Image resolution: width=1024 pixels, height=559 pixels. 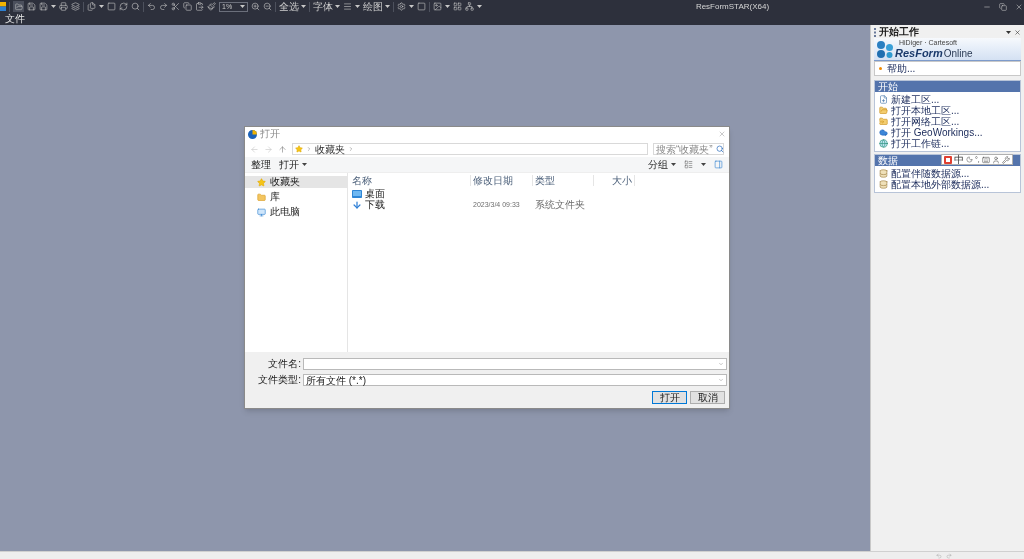 I want to click on column-header: 修改日期, so click(x=493, y=180).